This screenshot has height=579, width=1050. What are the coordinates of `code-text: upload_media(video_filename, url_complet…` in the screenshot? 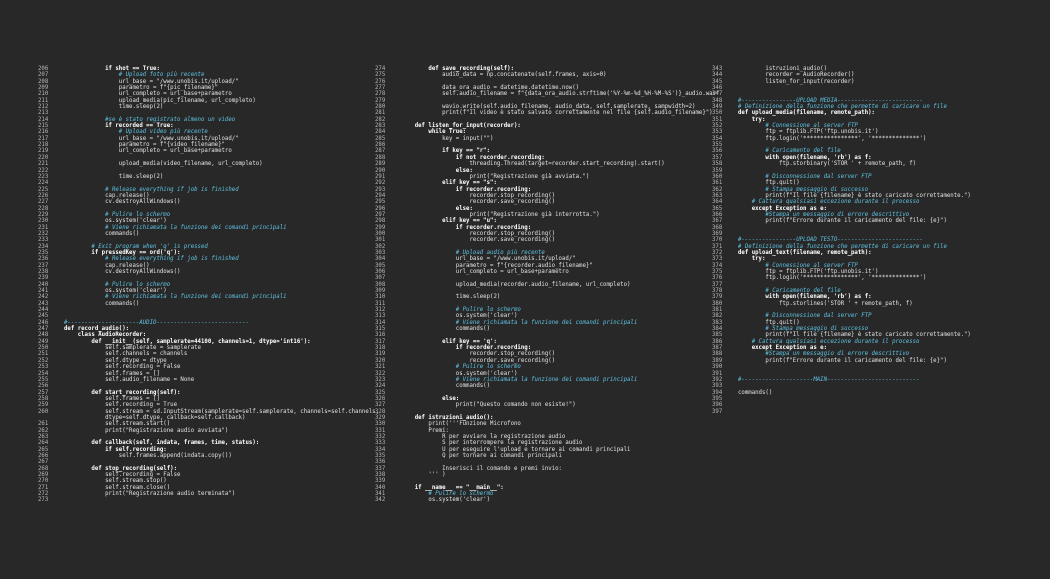 It's located at (163, 164).